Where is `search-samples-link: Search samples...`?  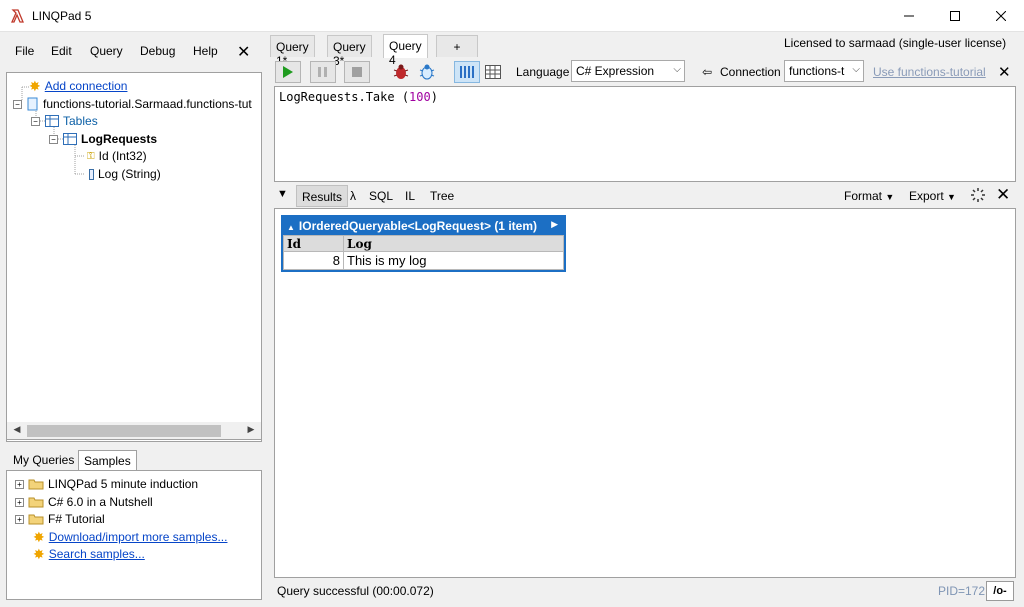
search-samples-link: Search samples... is located at coordinates (97, 554).